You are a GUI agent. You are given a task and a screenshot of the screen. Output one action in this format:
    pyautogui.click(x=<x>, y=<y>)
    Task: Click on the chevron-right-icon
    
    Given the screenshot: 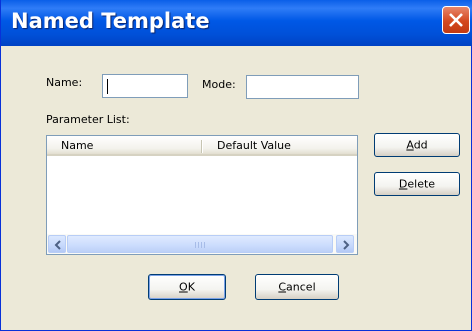 What is the action you would take?
    pyautogui.click(x=346, y=245)
    